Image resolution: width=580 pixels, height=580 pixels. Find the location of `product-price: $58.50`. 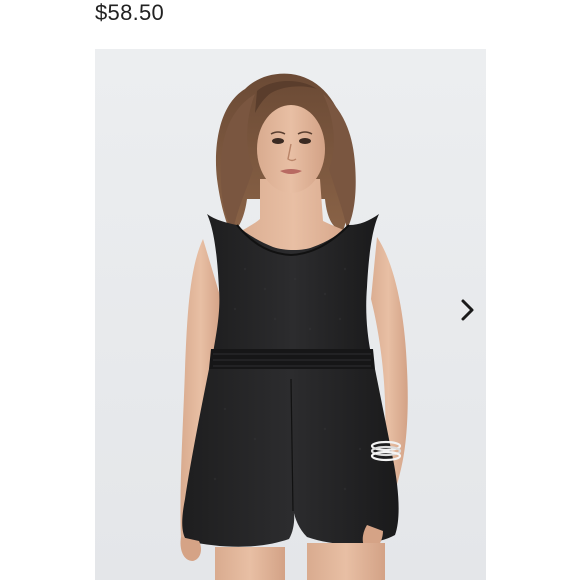

product-price: $58.50 is located at coordinates (130, 12).